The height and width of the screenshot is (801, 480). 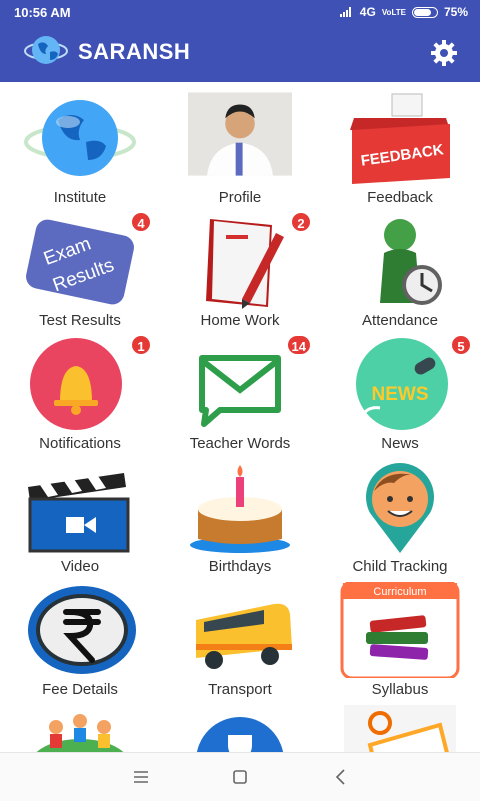 What do you see at coordinates (444, 53) in the screenshot?
I see `settings-gear-icon` at bounding box center [444, 53].